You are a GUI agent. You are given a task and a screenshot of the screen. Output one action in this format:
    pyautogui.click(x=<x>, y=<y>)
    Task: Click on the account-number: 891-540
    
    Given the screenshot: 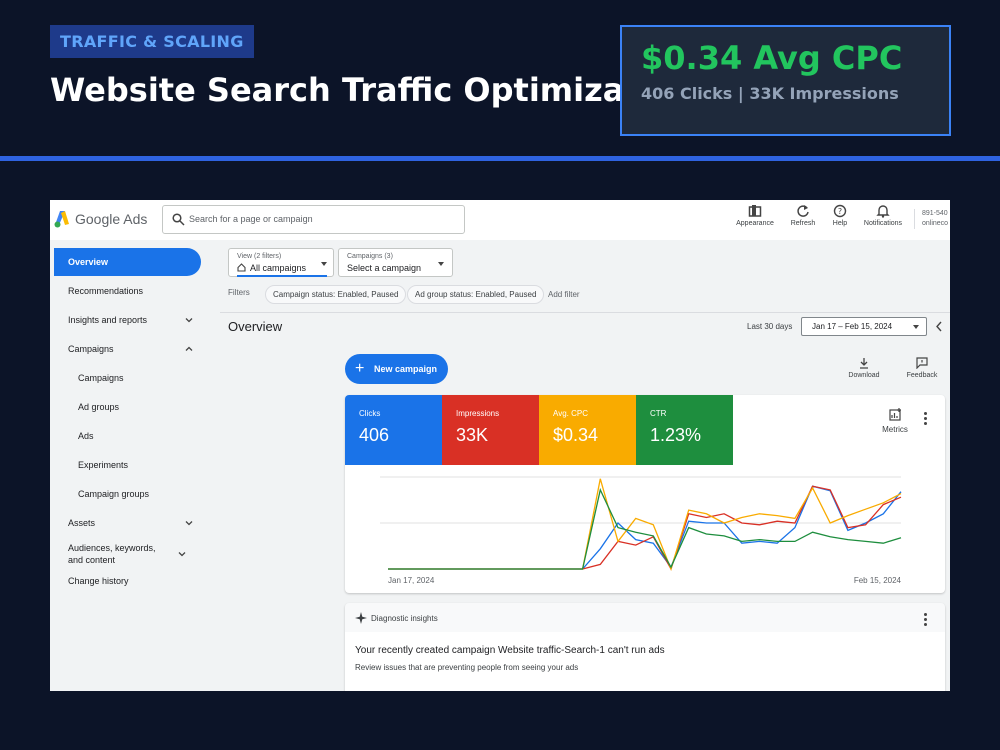 What is the action you would take?
    pyautogui.click(x=935, y=213)
    